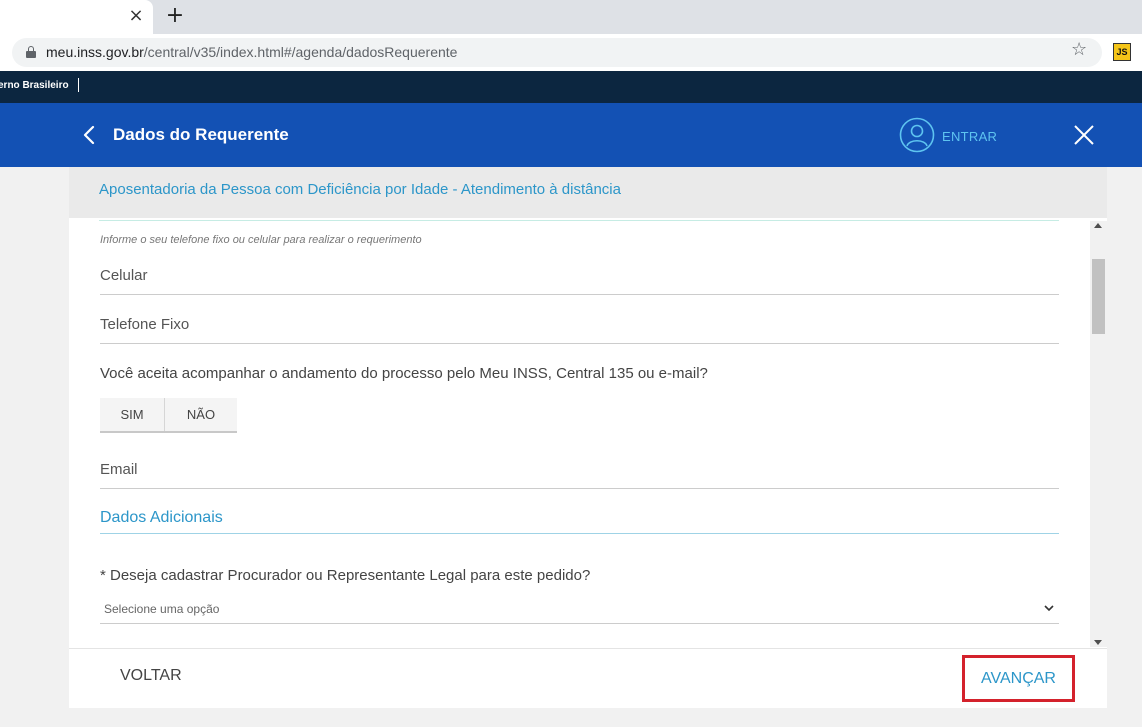 This screenshot has height=727, width=1142. What do you see at coordinates (1098, 296) in the screenshot?
I see `scroll-thumb` at bounding box center [1098, 296].